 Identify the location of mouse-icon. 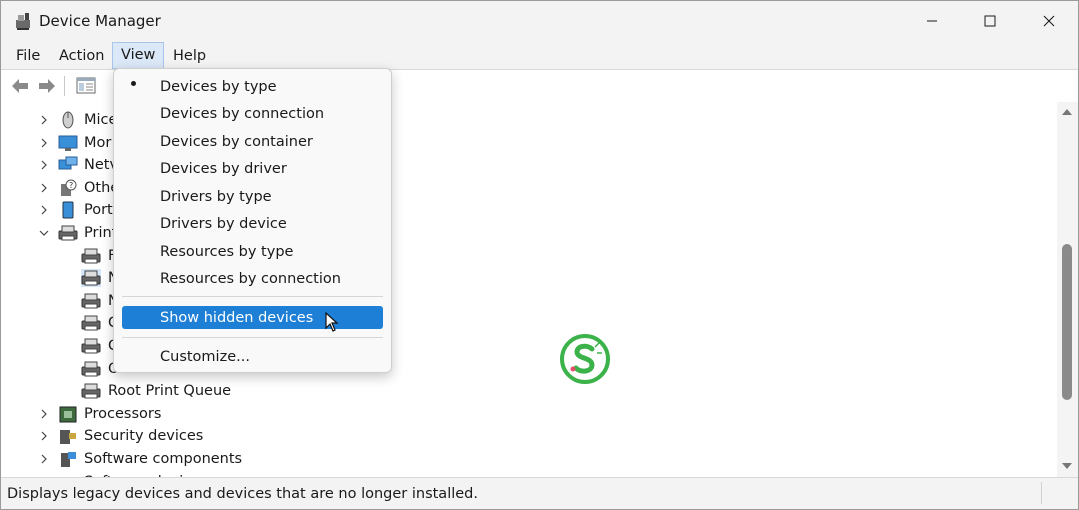
(68, 120).